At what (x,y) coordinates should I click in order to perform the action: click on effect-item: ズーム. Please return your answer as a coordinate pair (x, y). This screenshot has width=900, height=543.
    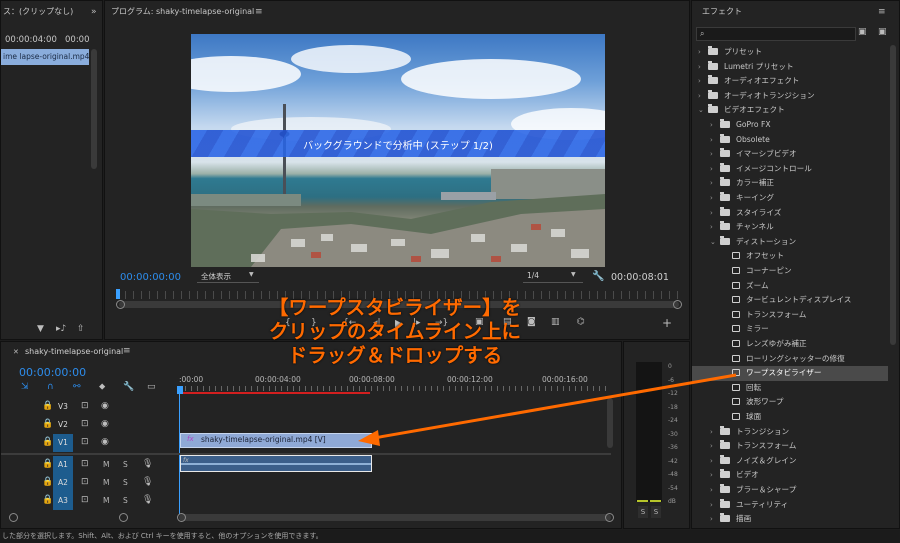
    Looking at the image, I should click on (790, 286).